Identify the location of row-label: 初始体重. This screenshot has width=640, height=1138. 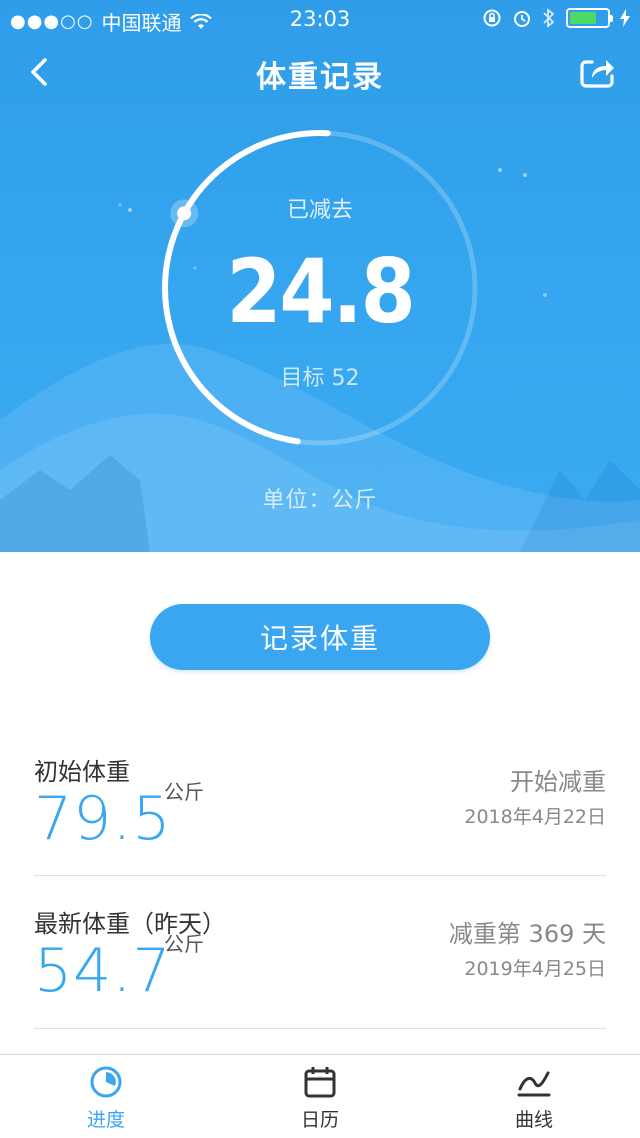
(82, 772).